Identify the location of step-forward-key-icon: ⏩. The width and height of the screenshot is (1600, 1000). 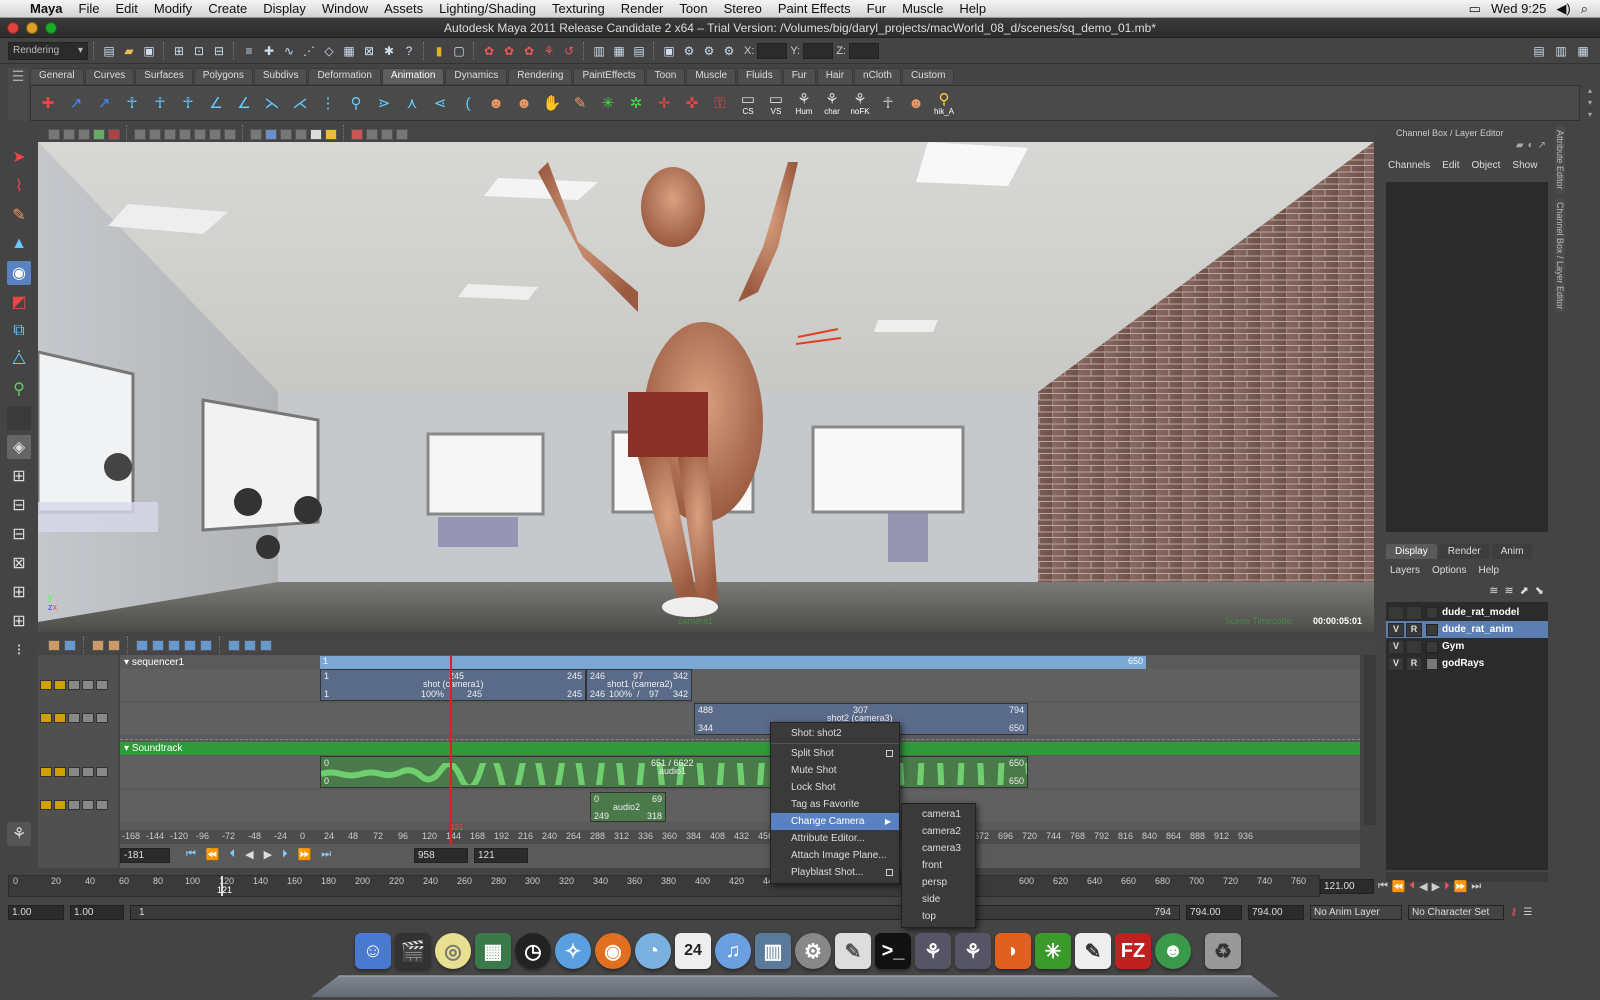
(1461, 886).